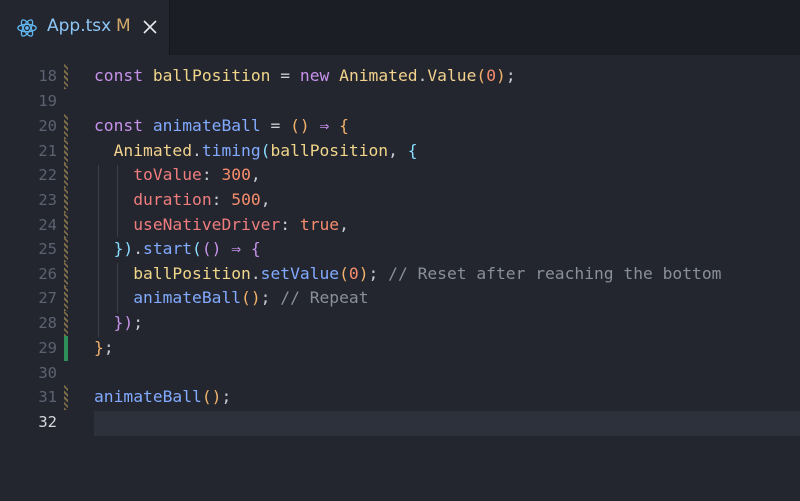 The width and height of the screenshot is (800, 501). I want to click on code-line: 29 };, so click(400, 348).